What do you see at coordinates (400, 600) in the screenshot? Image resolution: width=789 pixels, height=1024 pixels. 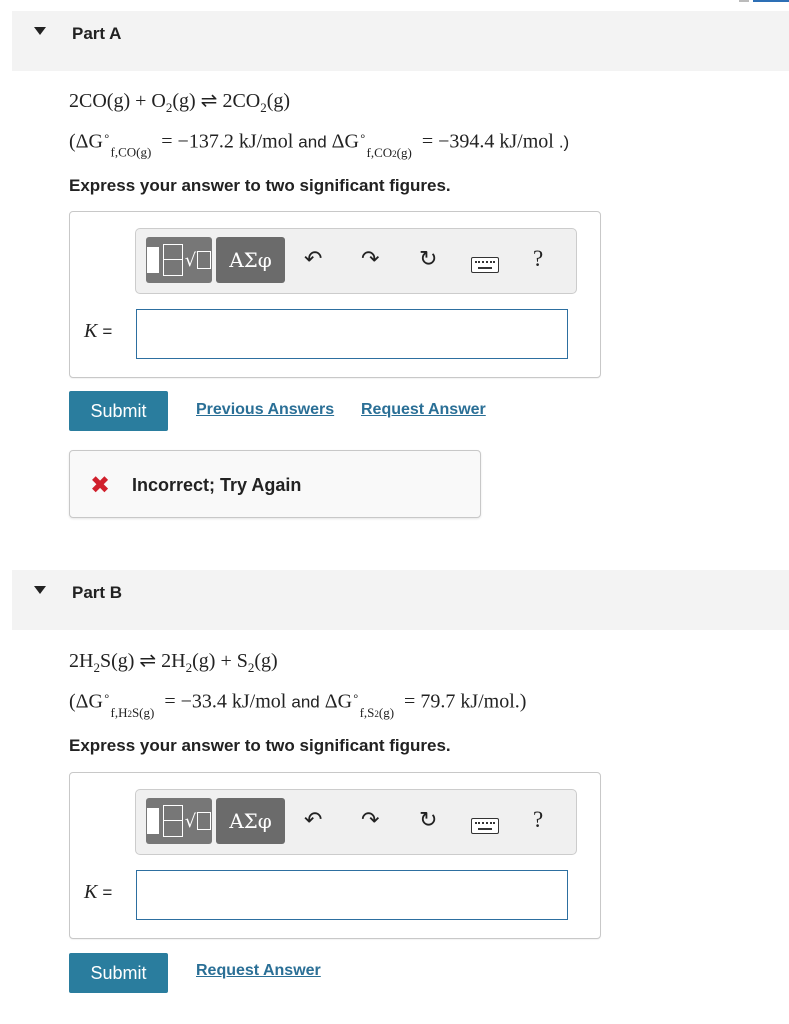 I see `part-b-header: Part B` at bounding box center [400, 600].